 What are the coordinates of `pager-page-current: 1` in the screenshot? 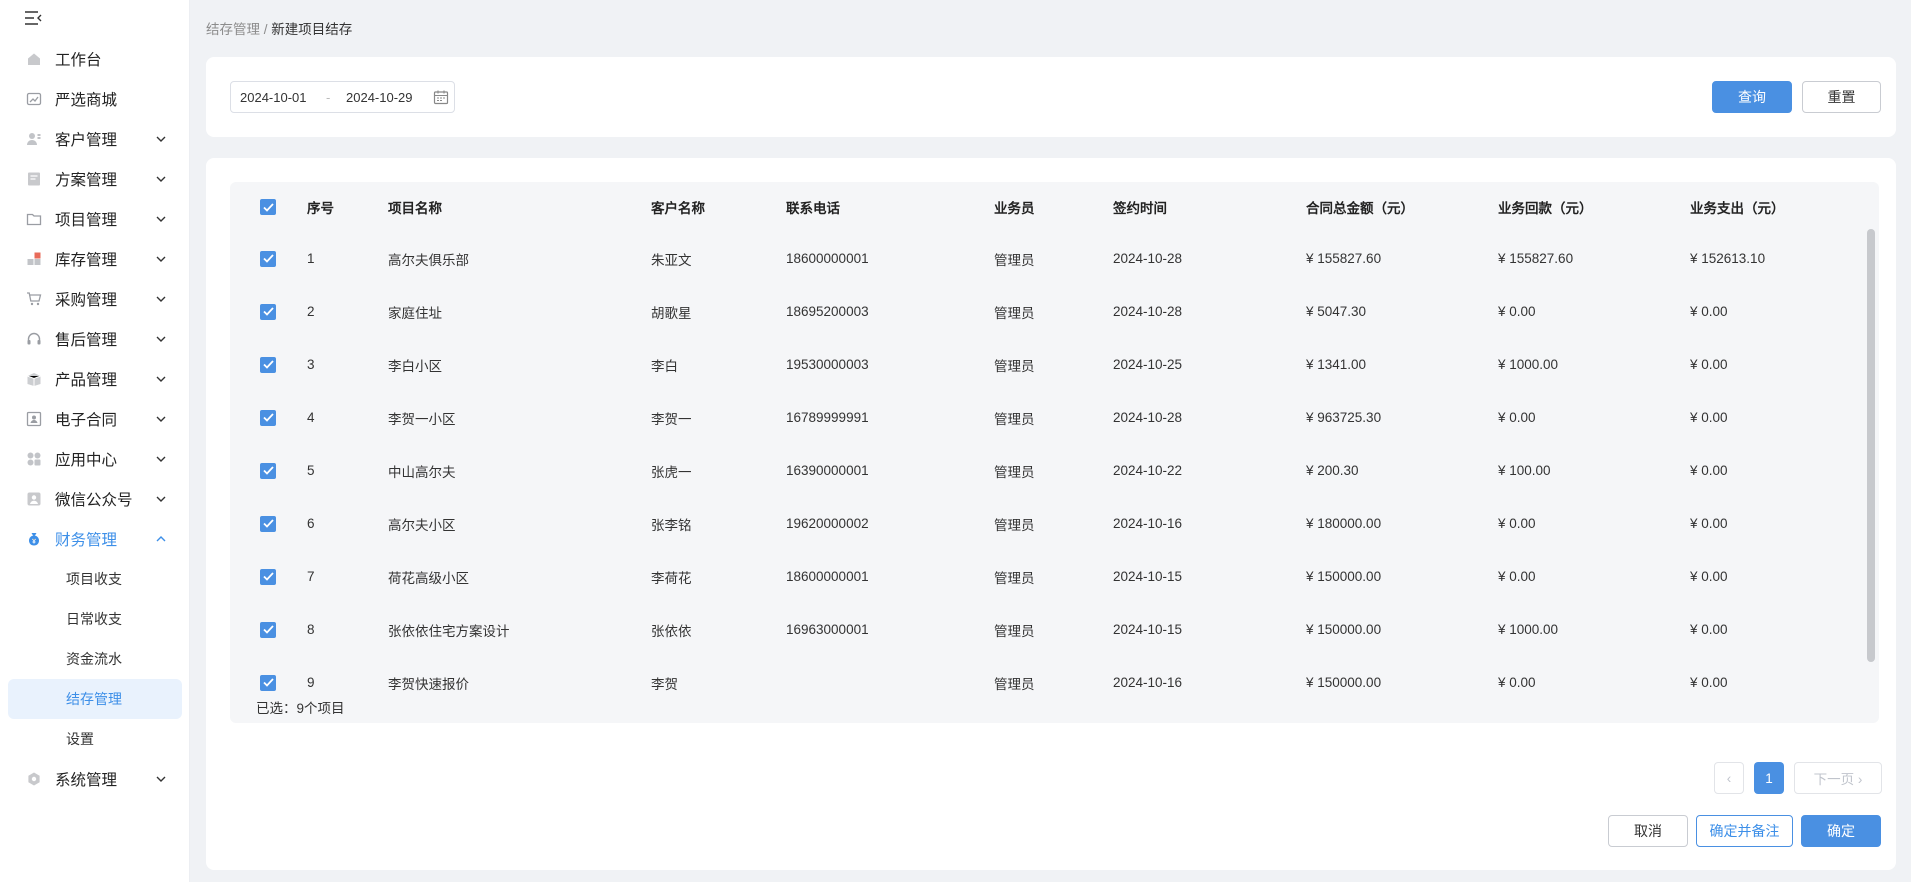 It's located at (1769, 778).